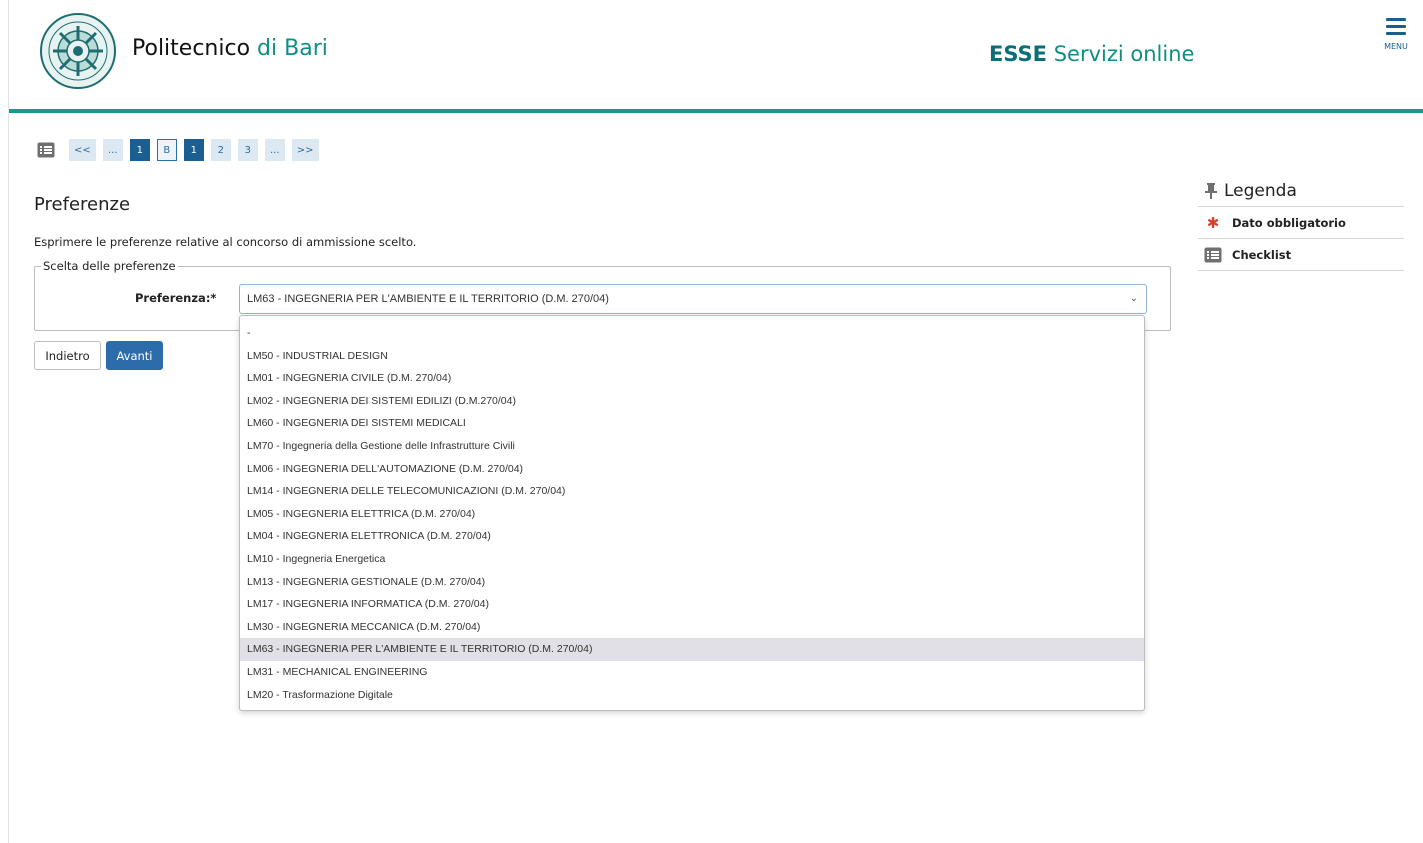 The width and height of the screenshot is (1423, 843). Describe the element at coordinates (1211, 191) in the screenshot. I see `pin-icon` at that location.